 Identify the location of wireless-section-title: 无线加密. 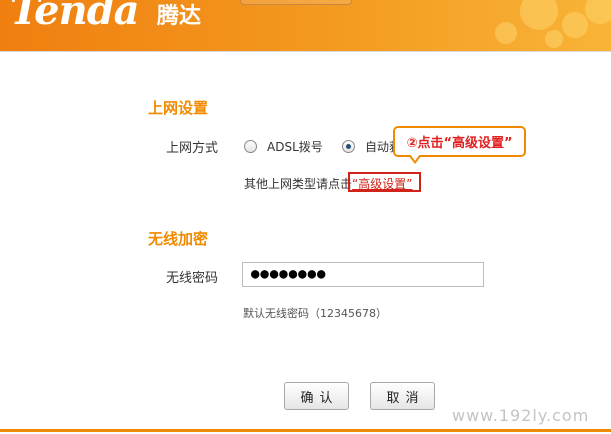
(178, 239).